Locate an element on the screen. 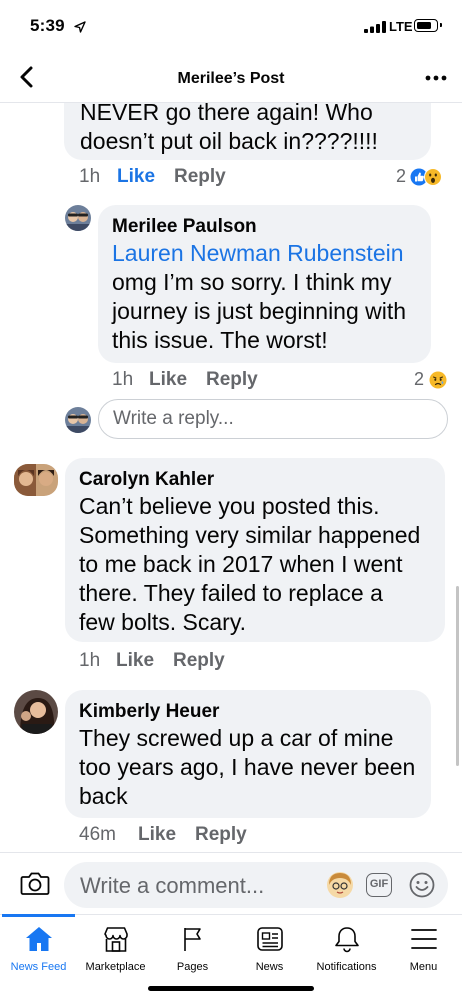 The image size is (462, 1001). tab-pages: Pages is located at coordinates (192, 945).